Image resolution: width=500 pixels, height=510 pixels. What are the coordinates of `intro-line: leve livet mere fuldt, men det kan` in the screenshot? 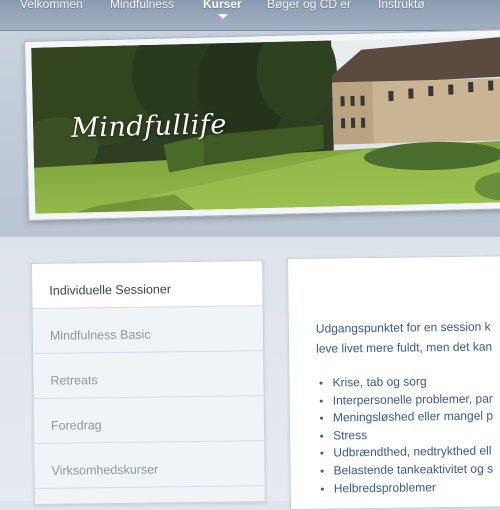 It's located at (404, 347).